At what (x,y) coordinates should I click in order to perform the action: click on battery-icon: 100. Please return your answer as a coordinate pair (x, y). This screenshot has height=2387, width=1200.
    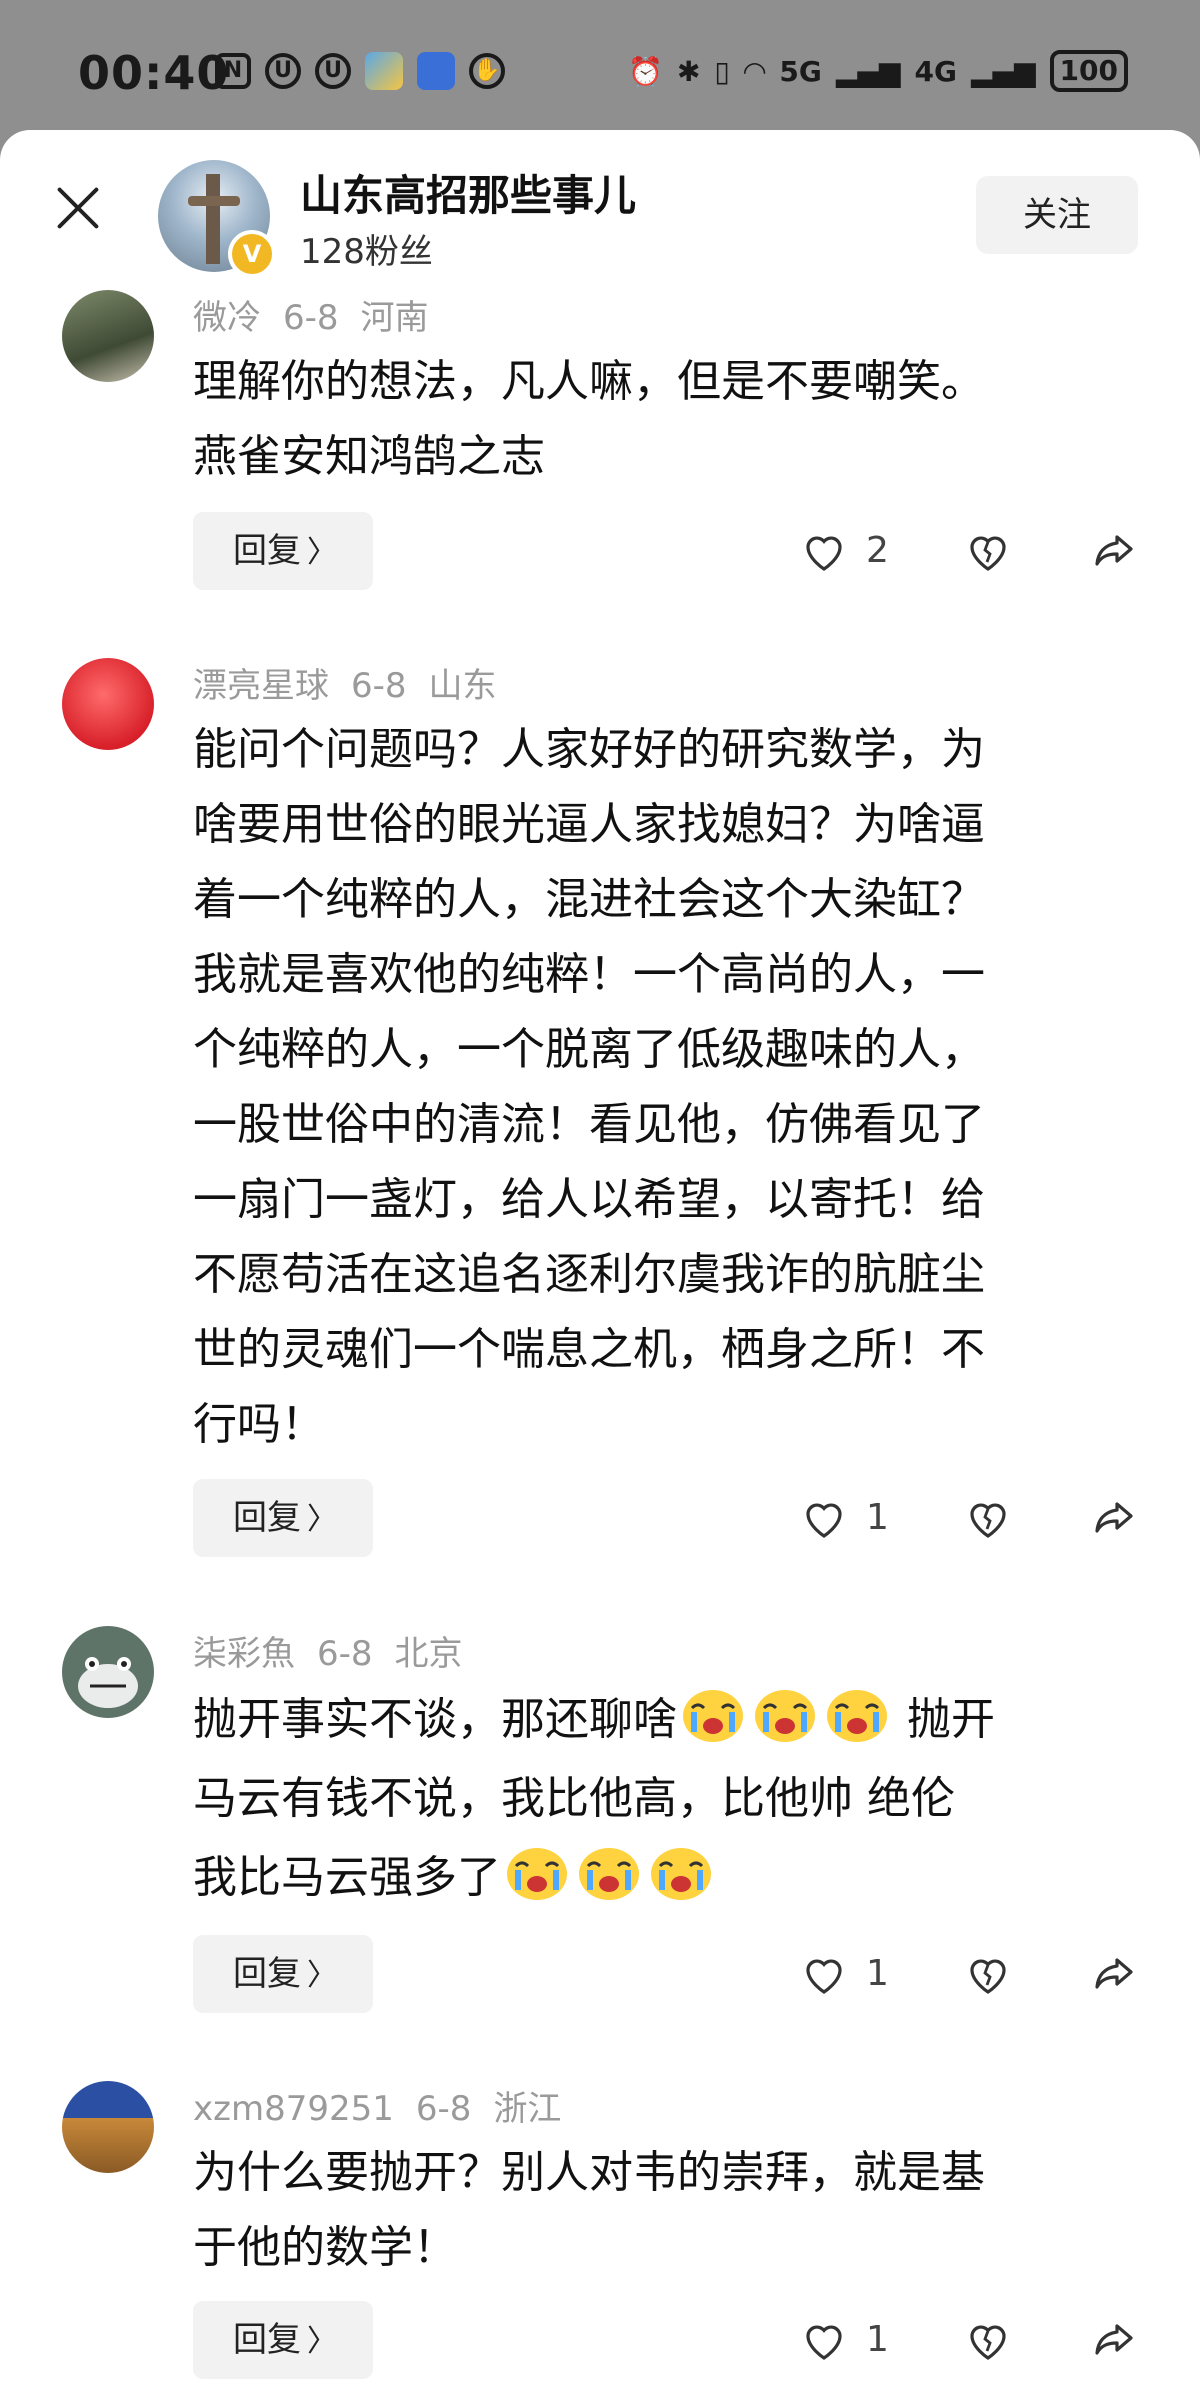
    Looking at the image, I should click on (1088, 71).